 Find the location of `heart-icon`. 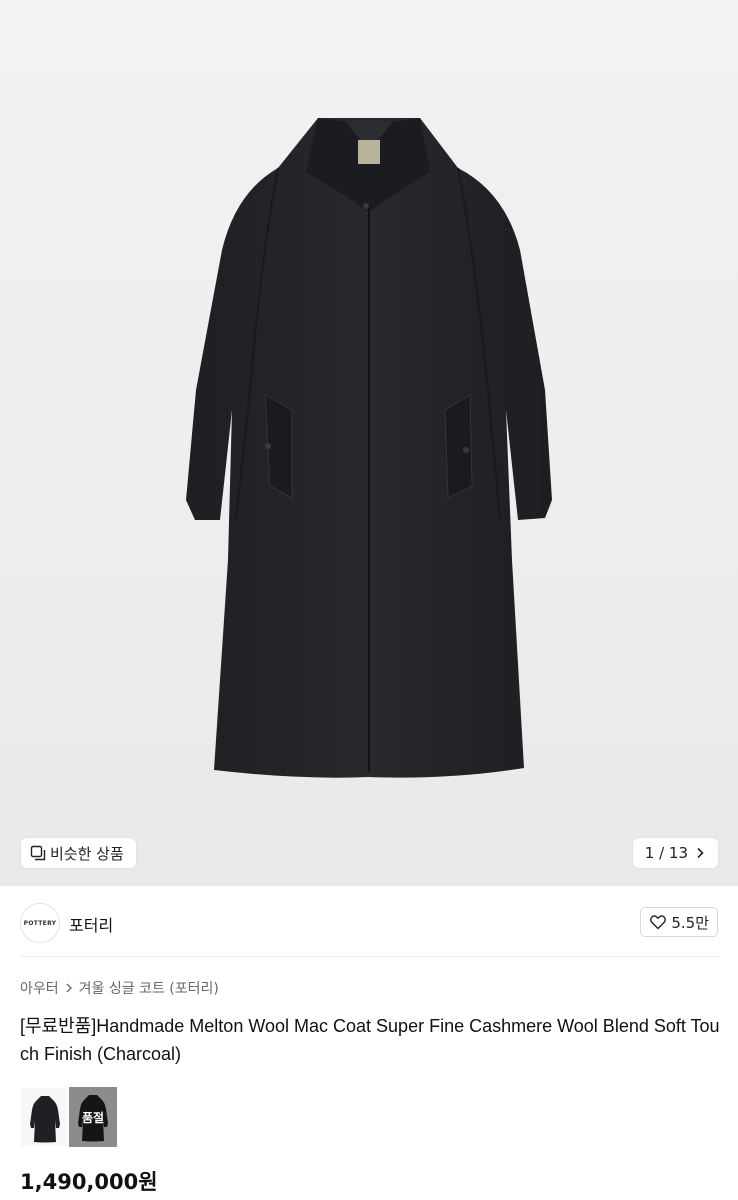

heart-icon is located at coordinates (658, 922).